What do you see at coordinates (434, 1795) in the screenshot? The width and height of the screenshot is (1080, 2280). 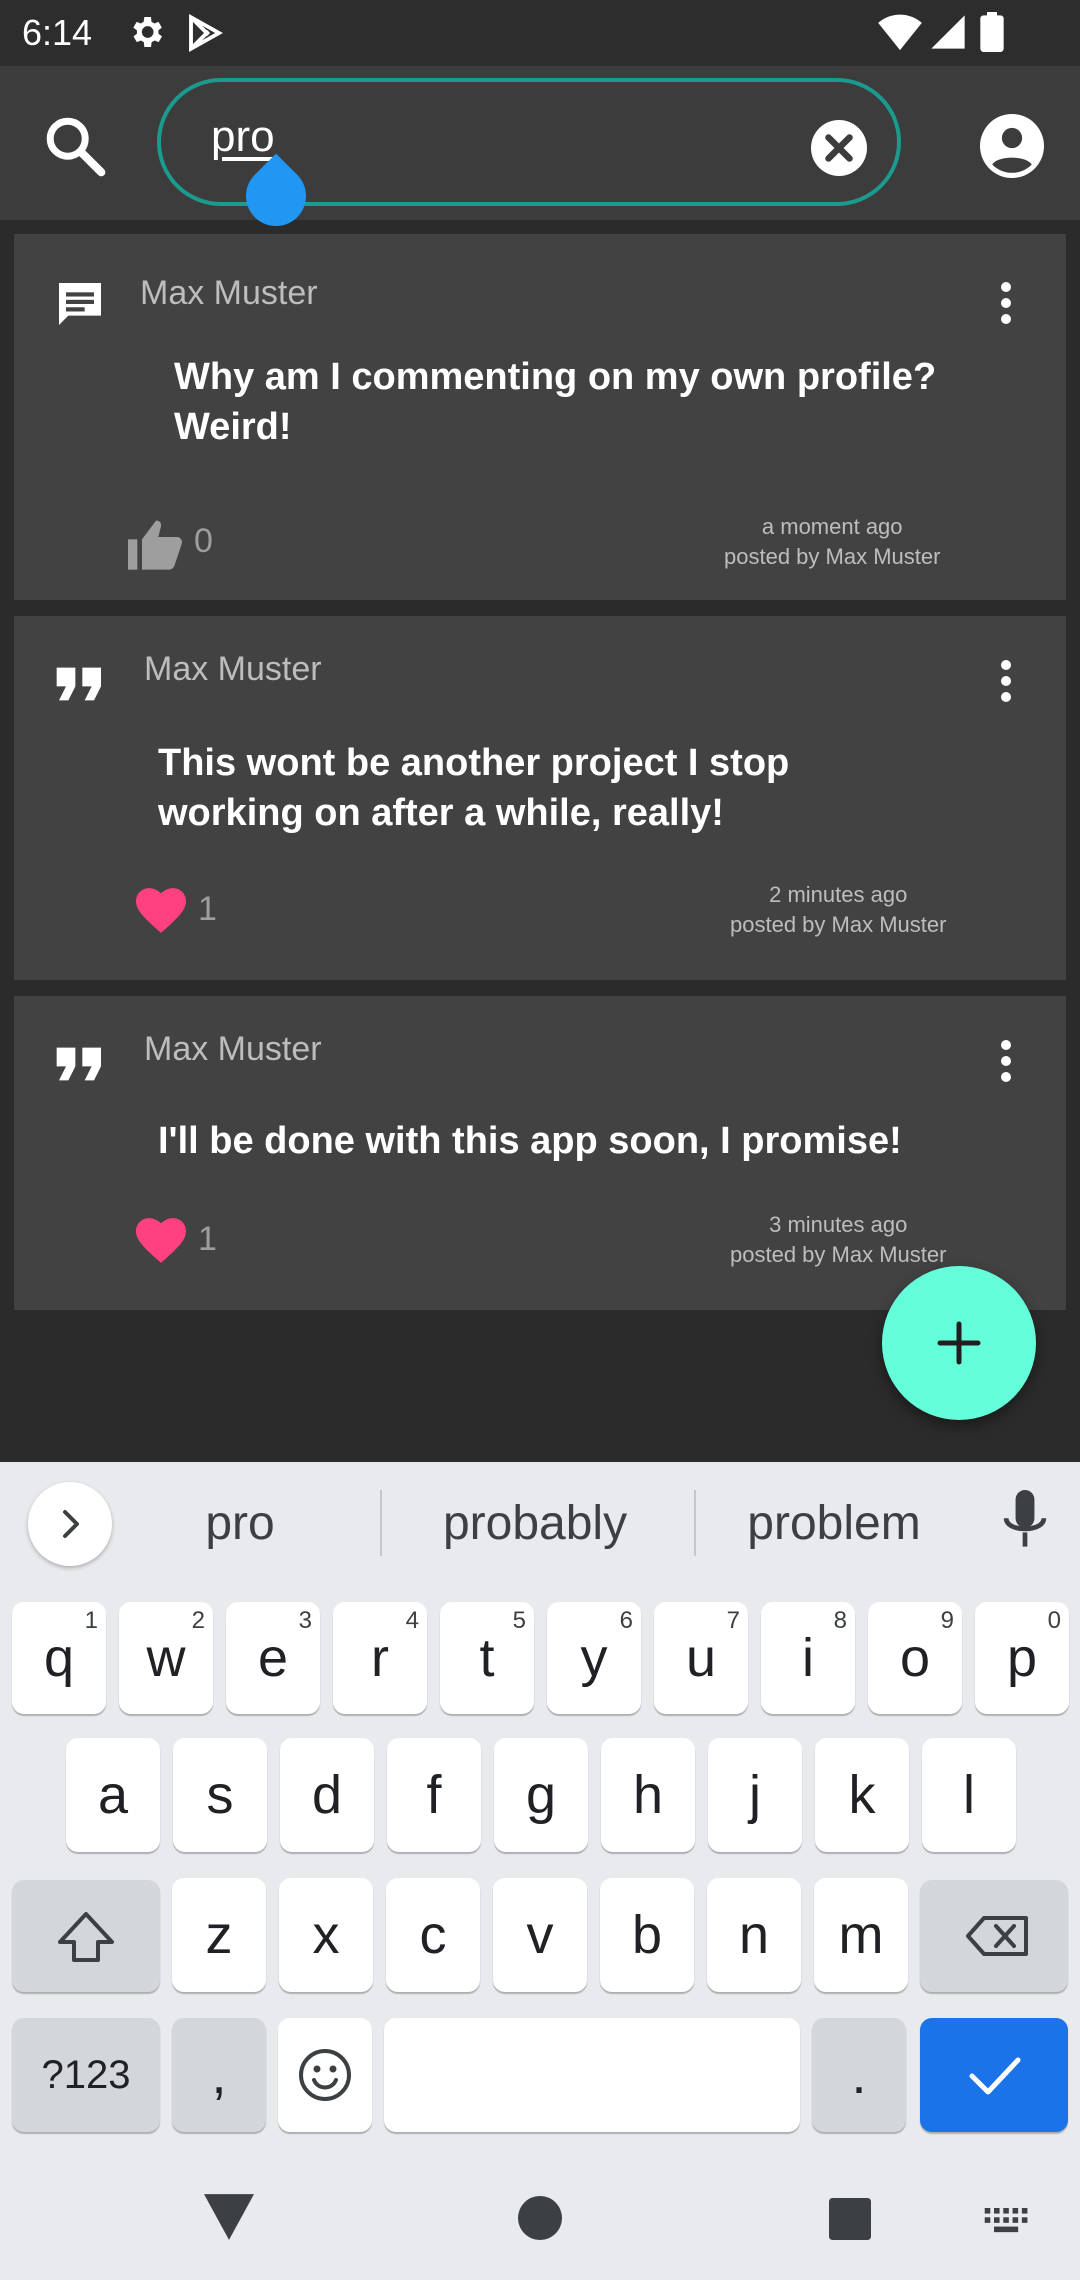 I see `key-f: f` at bounding box center [434, 1795].